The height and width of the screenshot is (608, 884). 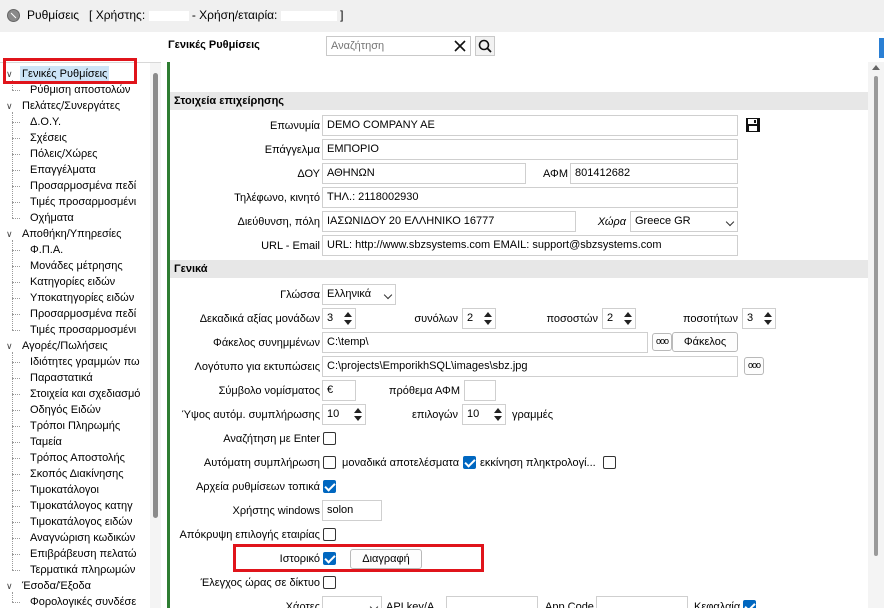 What do you see at coordinates (449, 221) in the screenshot?
I see `address-field: ΙΑΣΩΝΙΔΟΥ 20 ΕΛΛΗΝΙΚΟ 16777` at bounding box center [449, 221].